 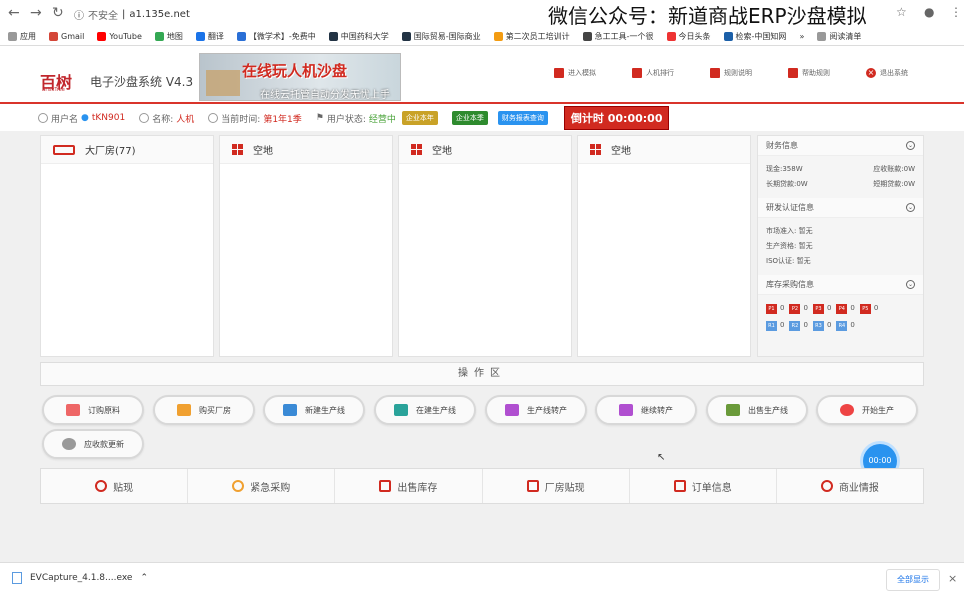 What do you see at coordinates (618, 36) in the screenshot?
I see `bookmark-tools: 急工工具-一个很` at bounding box center [618, 36].